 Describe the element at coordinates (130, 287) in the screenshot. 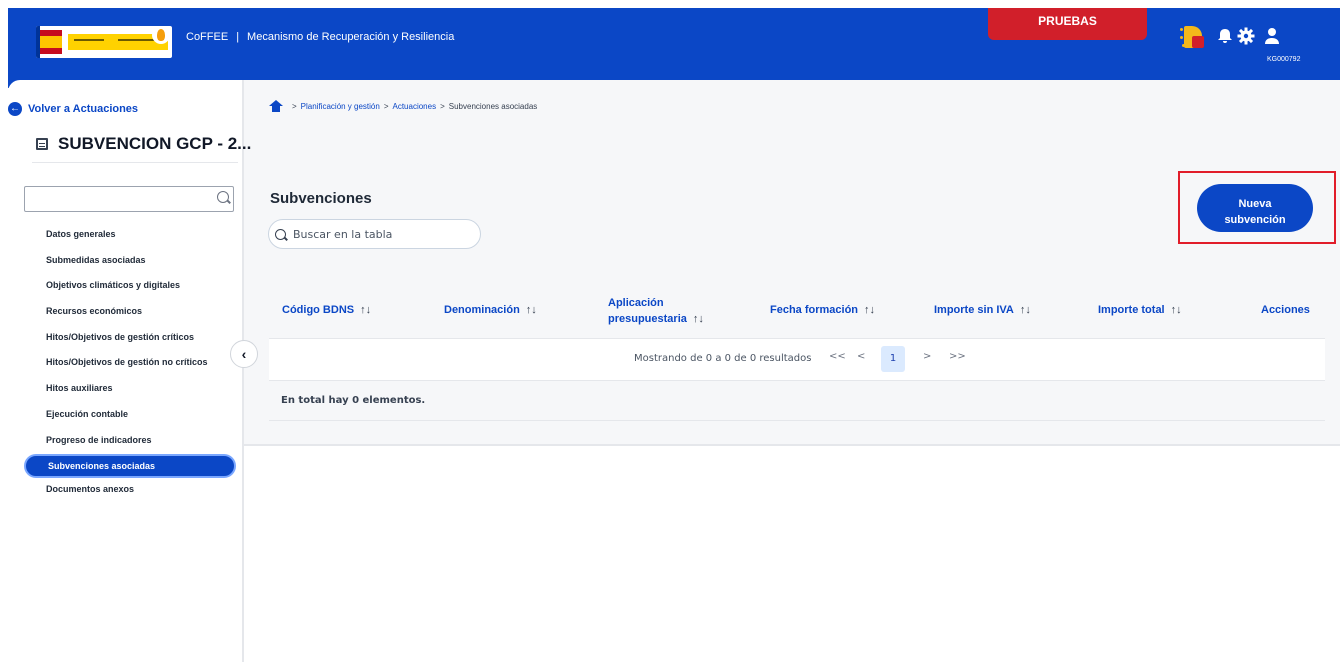

I see `sidebar-item-objetivos-climaticos: Objetivos climáticos y digitales` at that location.